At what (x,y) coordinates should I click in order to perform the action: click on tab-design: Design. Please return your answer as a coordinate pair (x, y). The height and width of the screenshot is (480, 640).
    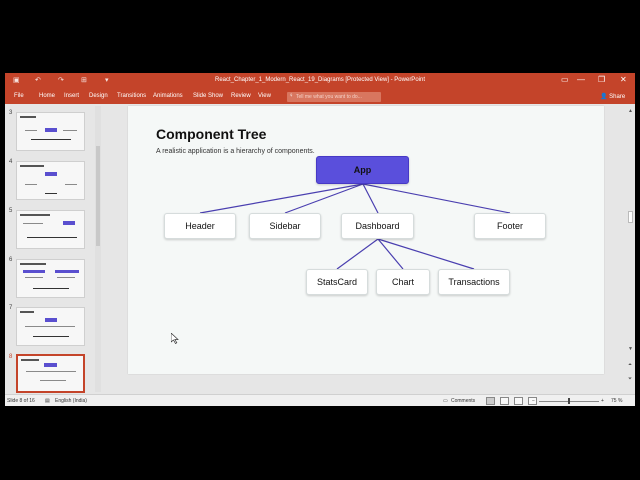
    Looking at the image, I should click on (98, 96).